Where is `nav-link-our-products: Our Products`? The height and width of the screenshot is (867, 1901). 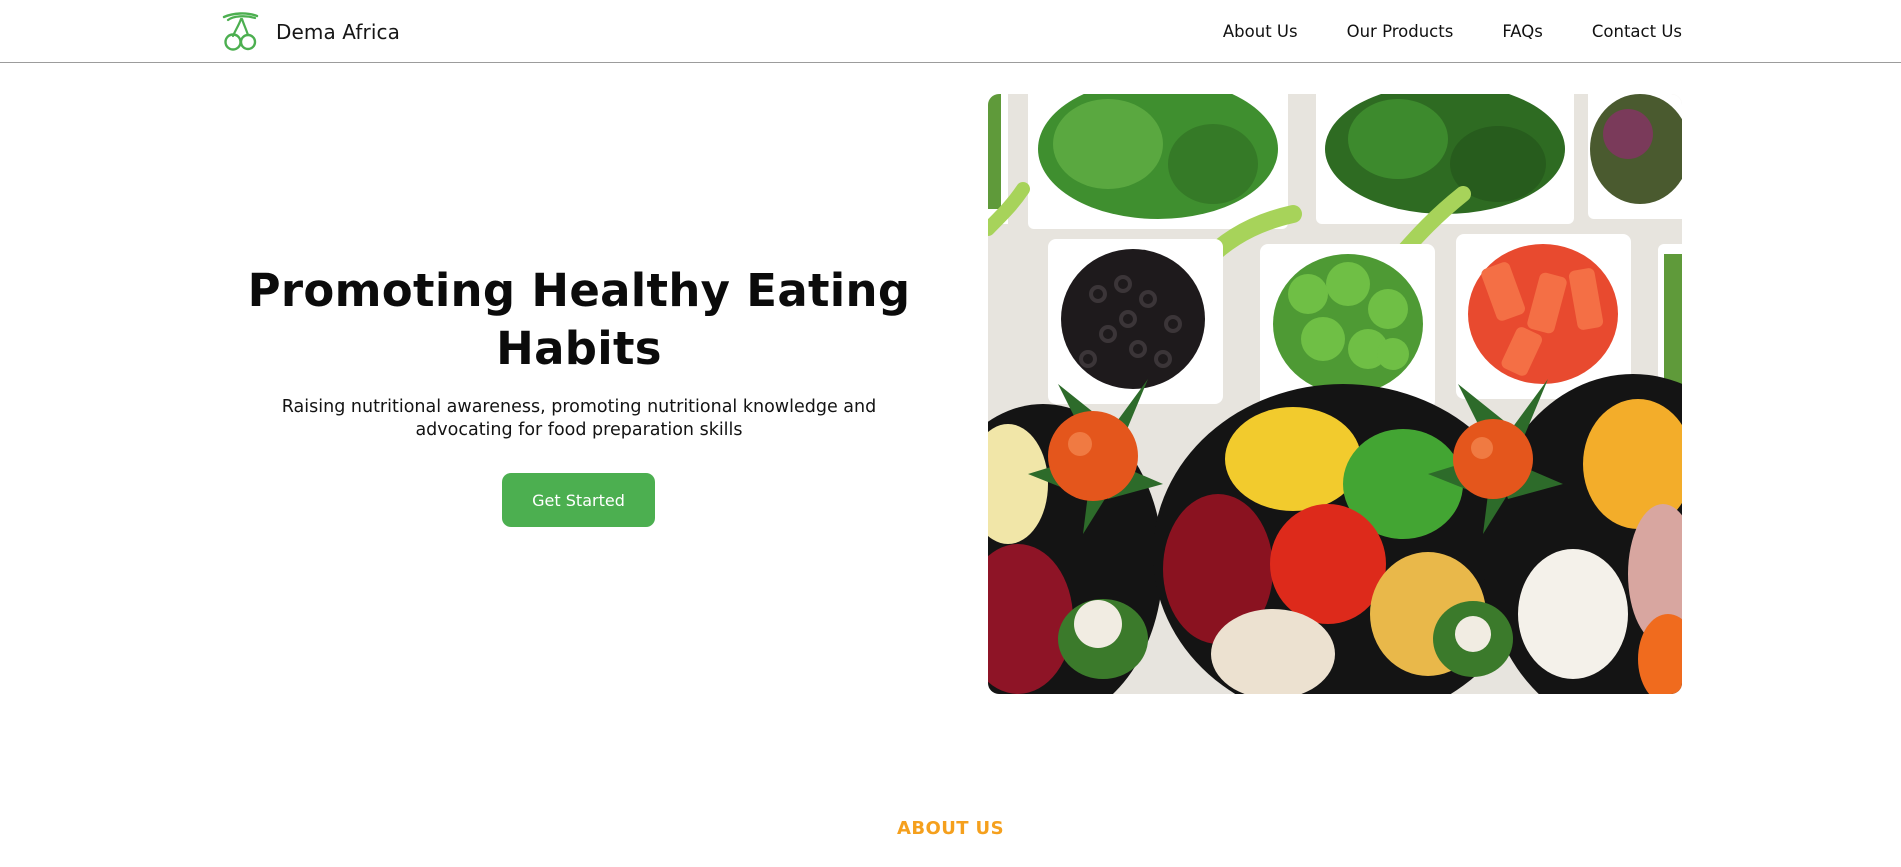
nav-link-our-products: Our Products is located at coordinates (1400, 31).